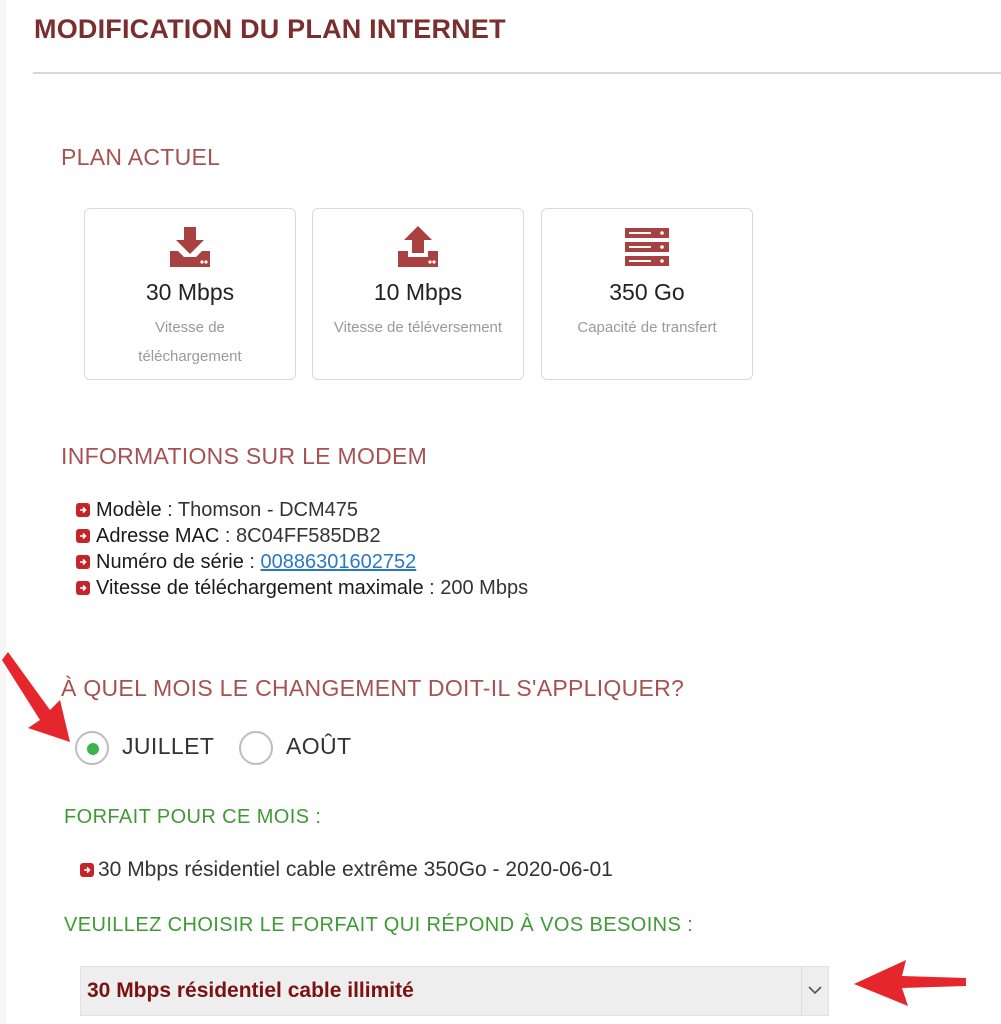 This screenshot has width=1001, height=1024. I want to click on download-icon, so click(190, 247).